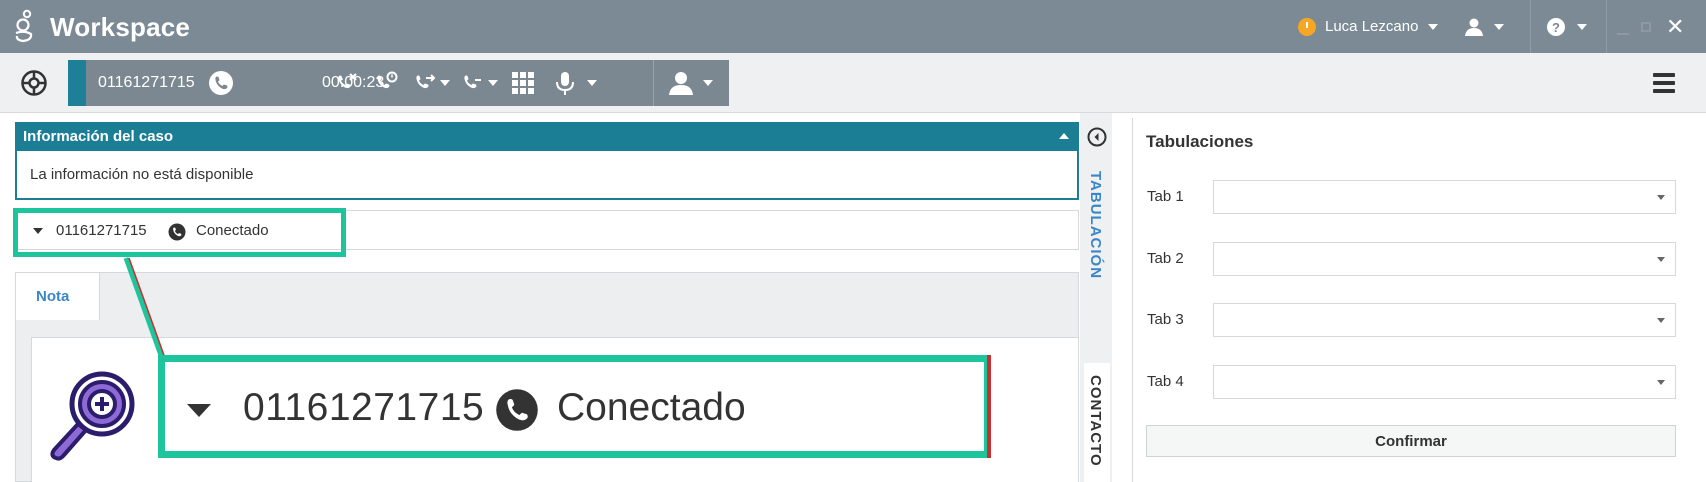 The image size is (1706, 482). Describe the element at coordinates (517, 410) in the screenshot. I see `phone-connected-icon` at that location.